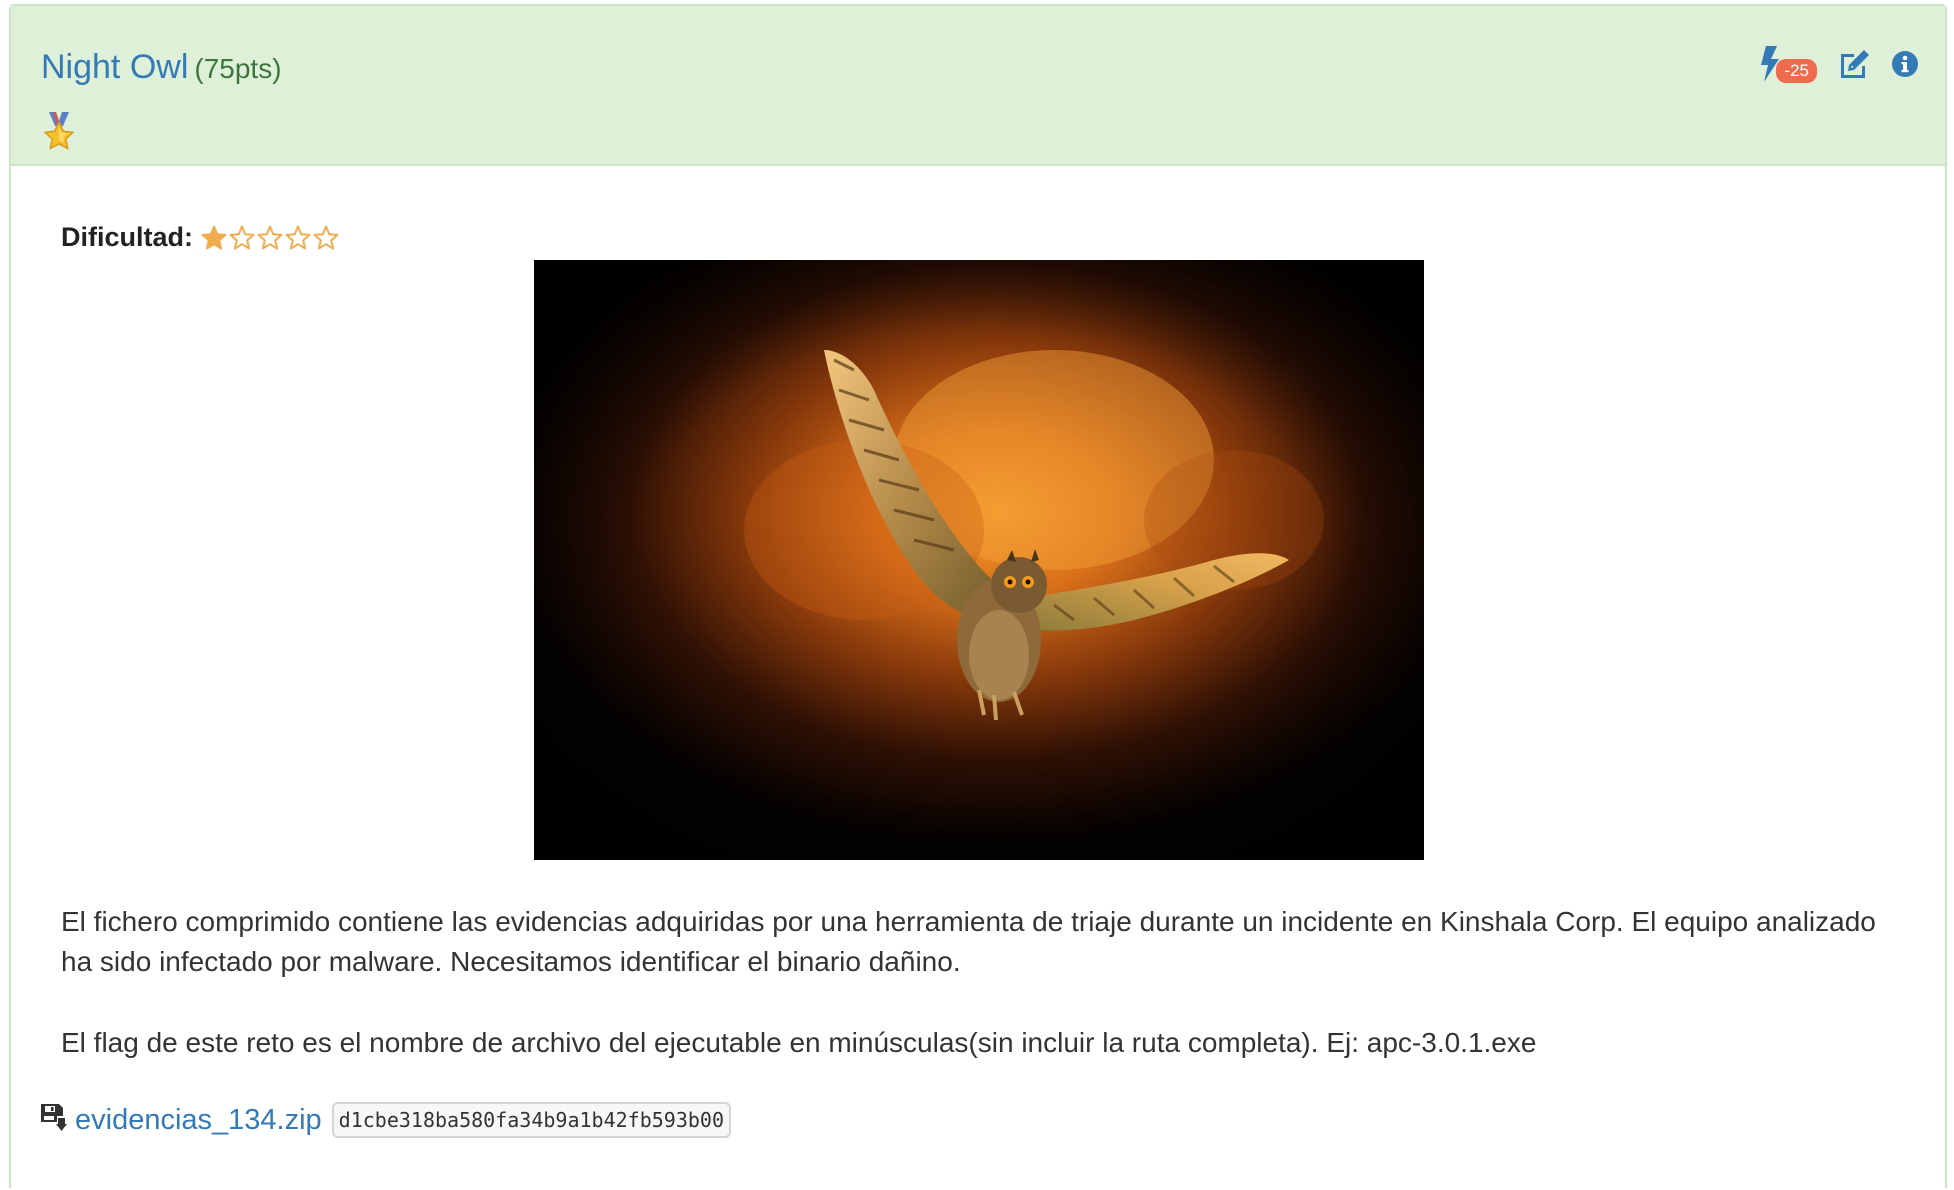 The height and width of the screenshot is (1190, 1954). I want to click on difficulty-rating: Dificultad:, so click(200, 237).